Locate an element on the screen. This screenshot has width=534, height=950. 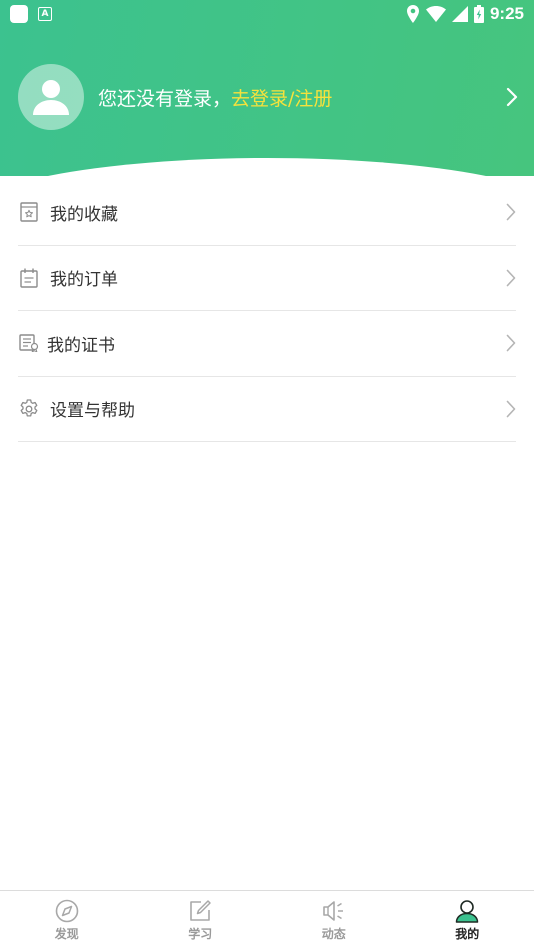
a-notification-icon: A is located at coordinates (45, 14).